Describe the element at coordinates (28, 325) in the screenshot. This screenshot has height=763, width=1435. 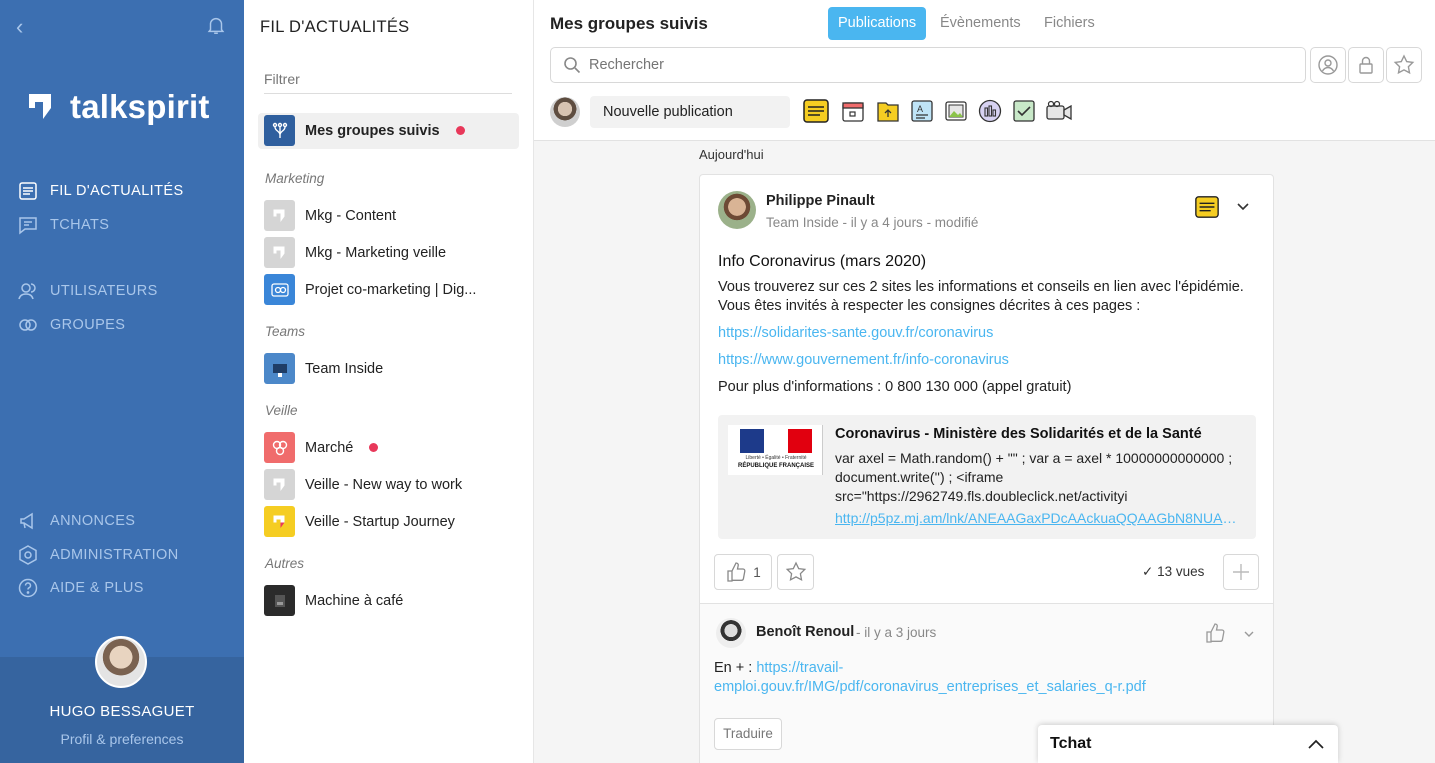
I see `groups-icon` at that location.